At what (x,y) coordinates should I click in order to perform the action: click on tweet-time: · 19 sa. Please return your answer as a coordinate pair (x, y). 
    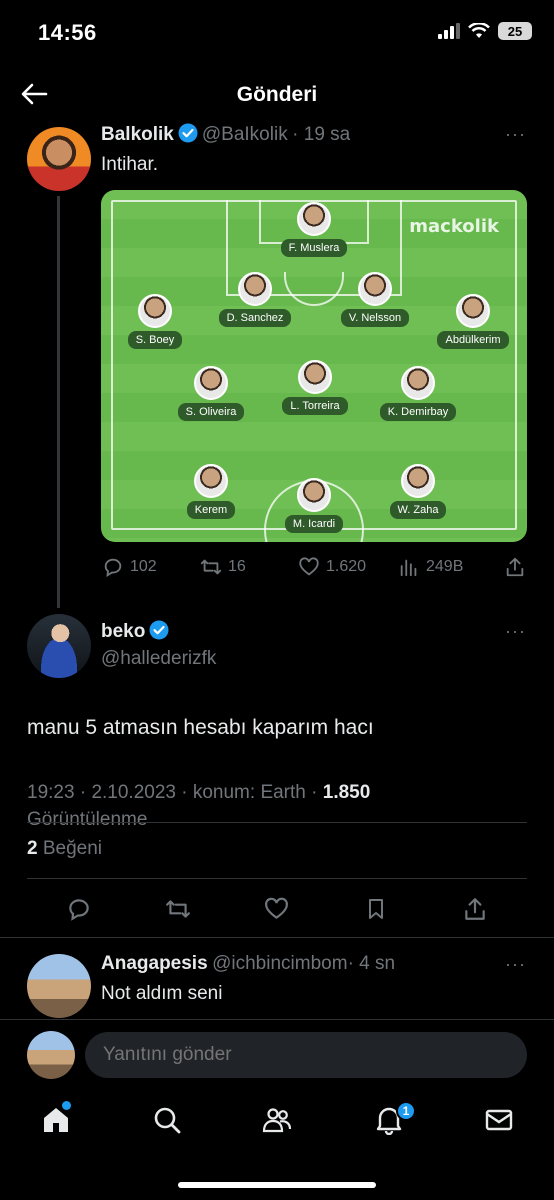
    Looking at the image, I should click on (321, 134).